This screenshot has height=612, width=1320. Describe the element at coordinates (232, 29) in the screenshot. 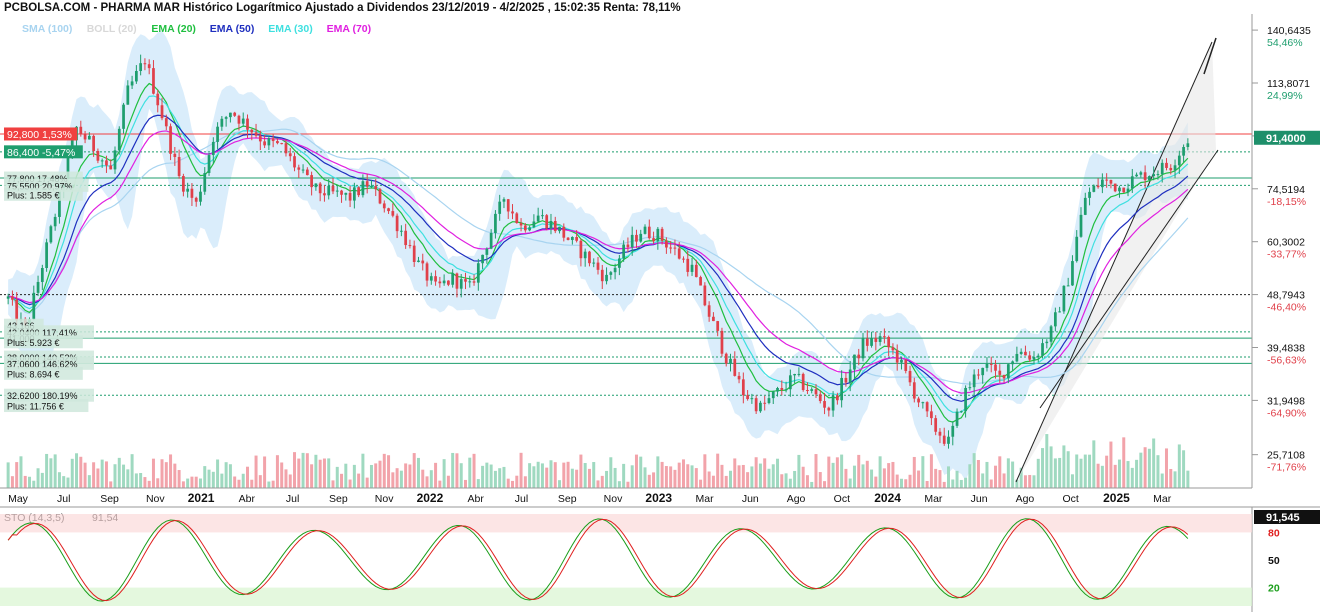

I see `legend-item: EMA (50)` at that location.